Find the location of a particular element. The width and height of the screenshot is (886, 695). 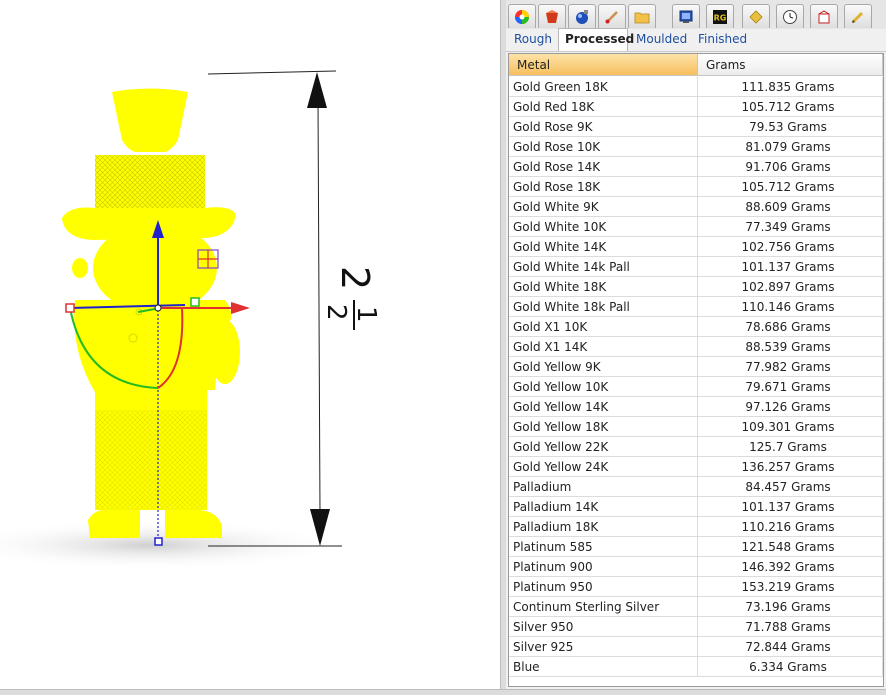

metal-name-cell: Gold X1 14K is located at coordinates (603, 347).